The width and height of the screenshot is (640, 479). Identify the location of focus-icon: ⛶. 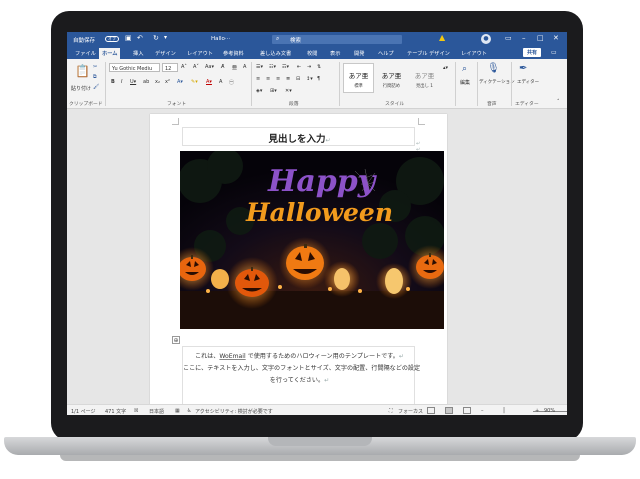
(391, 411).